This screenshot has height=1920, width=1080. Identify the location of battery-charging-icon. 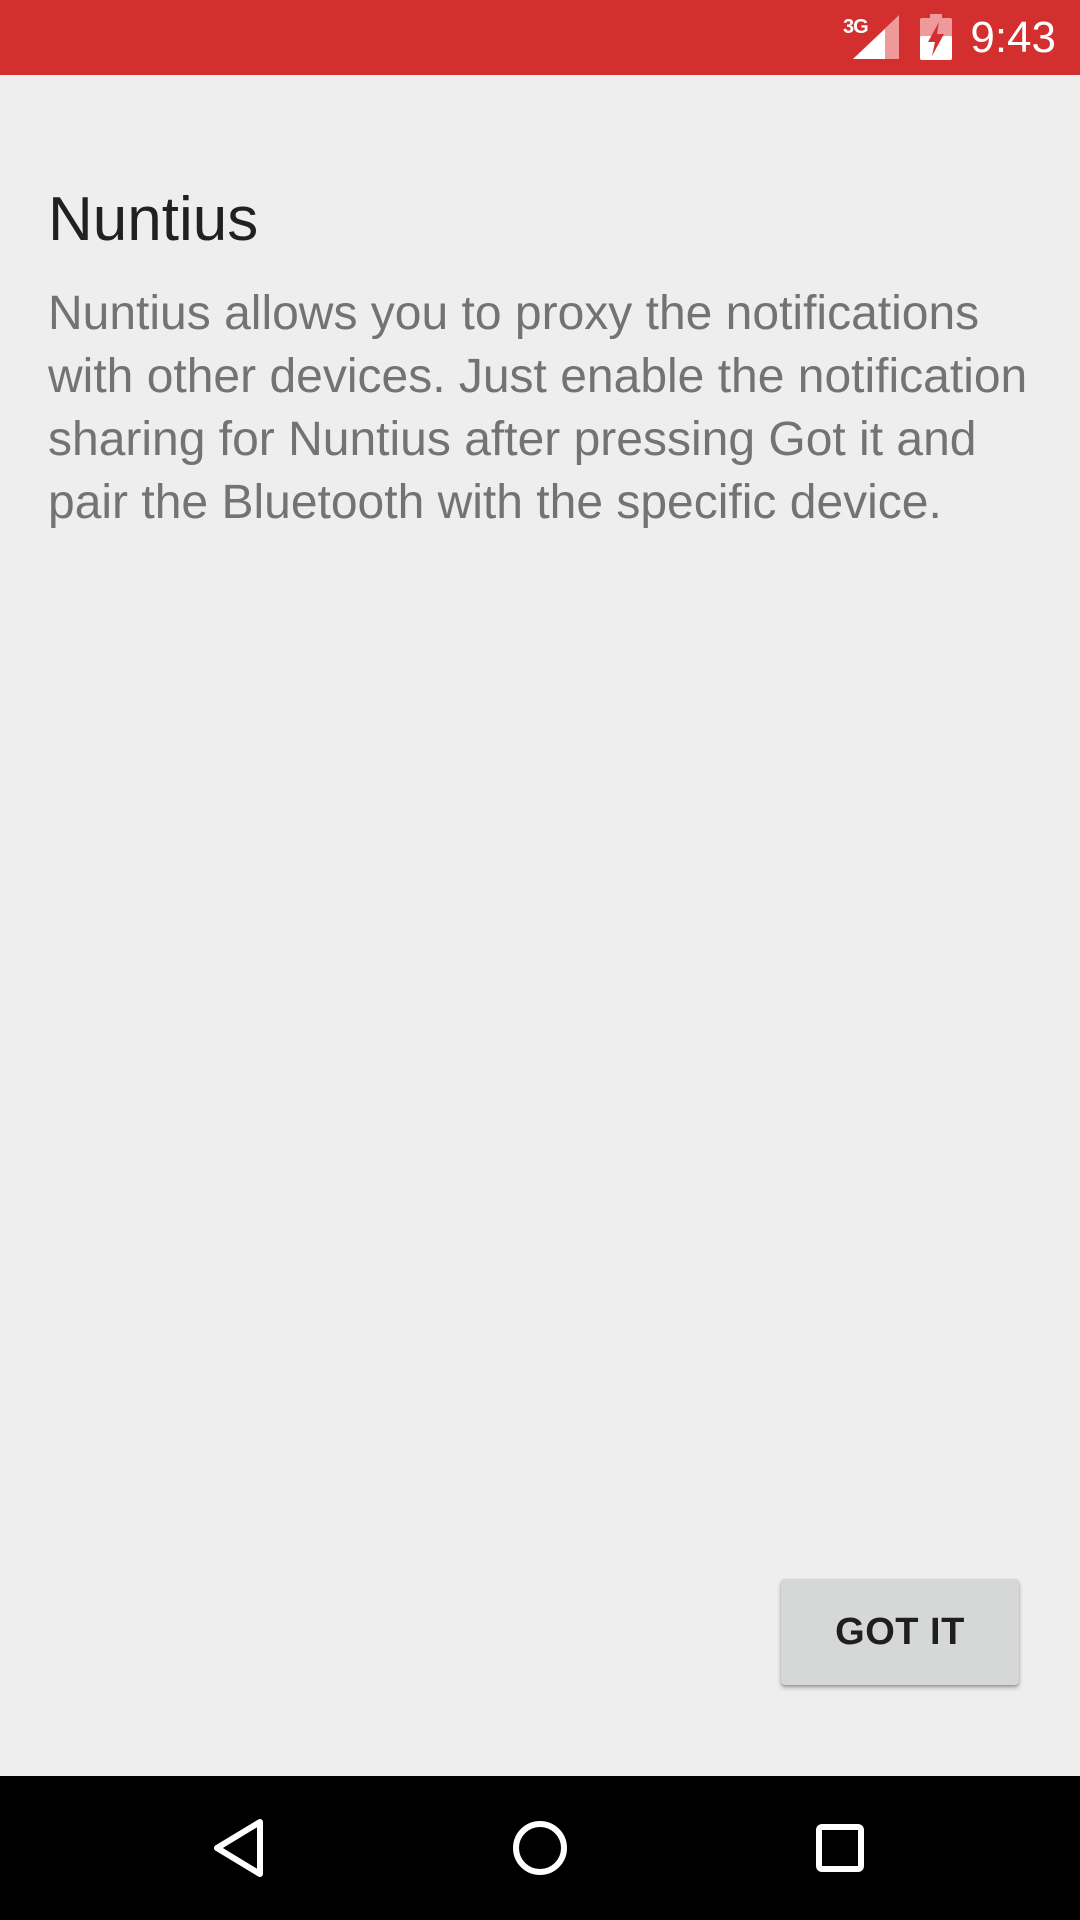
(936, 37).